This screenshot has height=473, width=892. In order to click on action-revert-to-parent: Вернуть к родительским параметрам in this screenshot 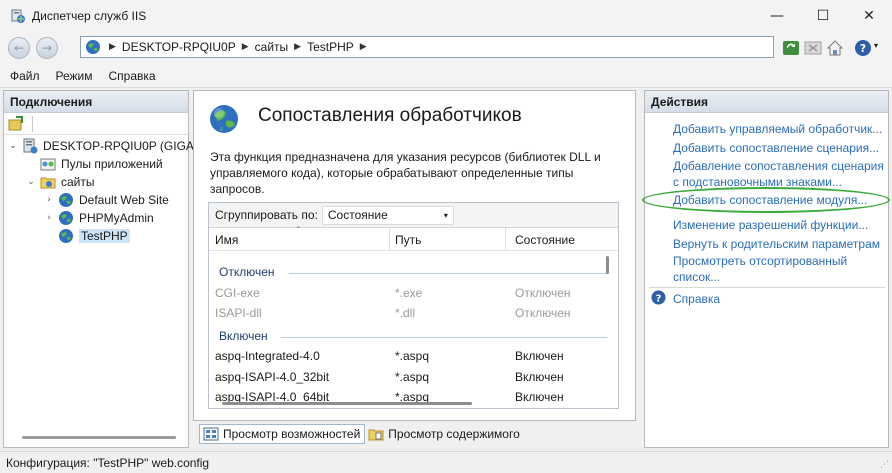, I will do `click(780, 244)`.